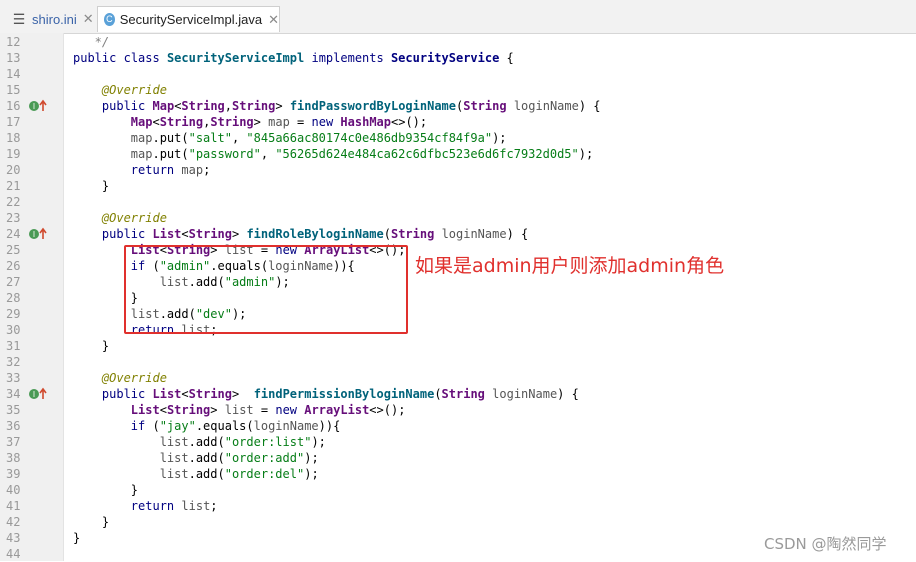 The image size is (916, 562). I want to click on ini-file-icon: ☰, so click(19, 18).